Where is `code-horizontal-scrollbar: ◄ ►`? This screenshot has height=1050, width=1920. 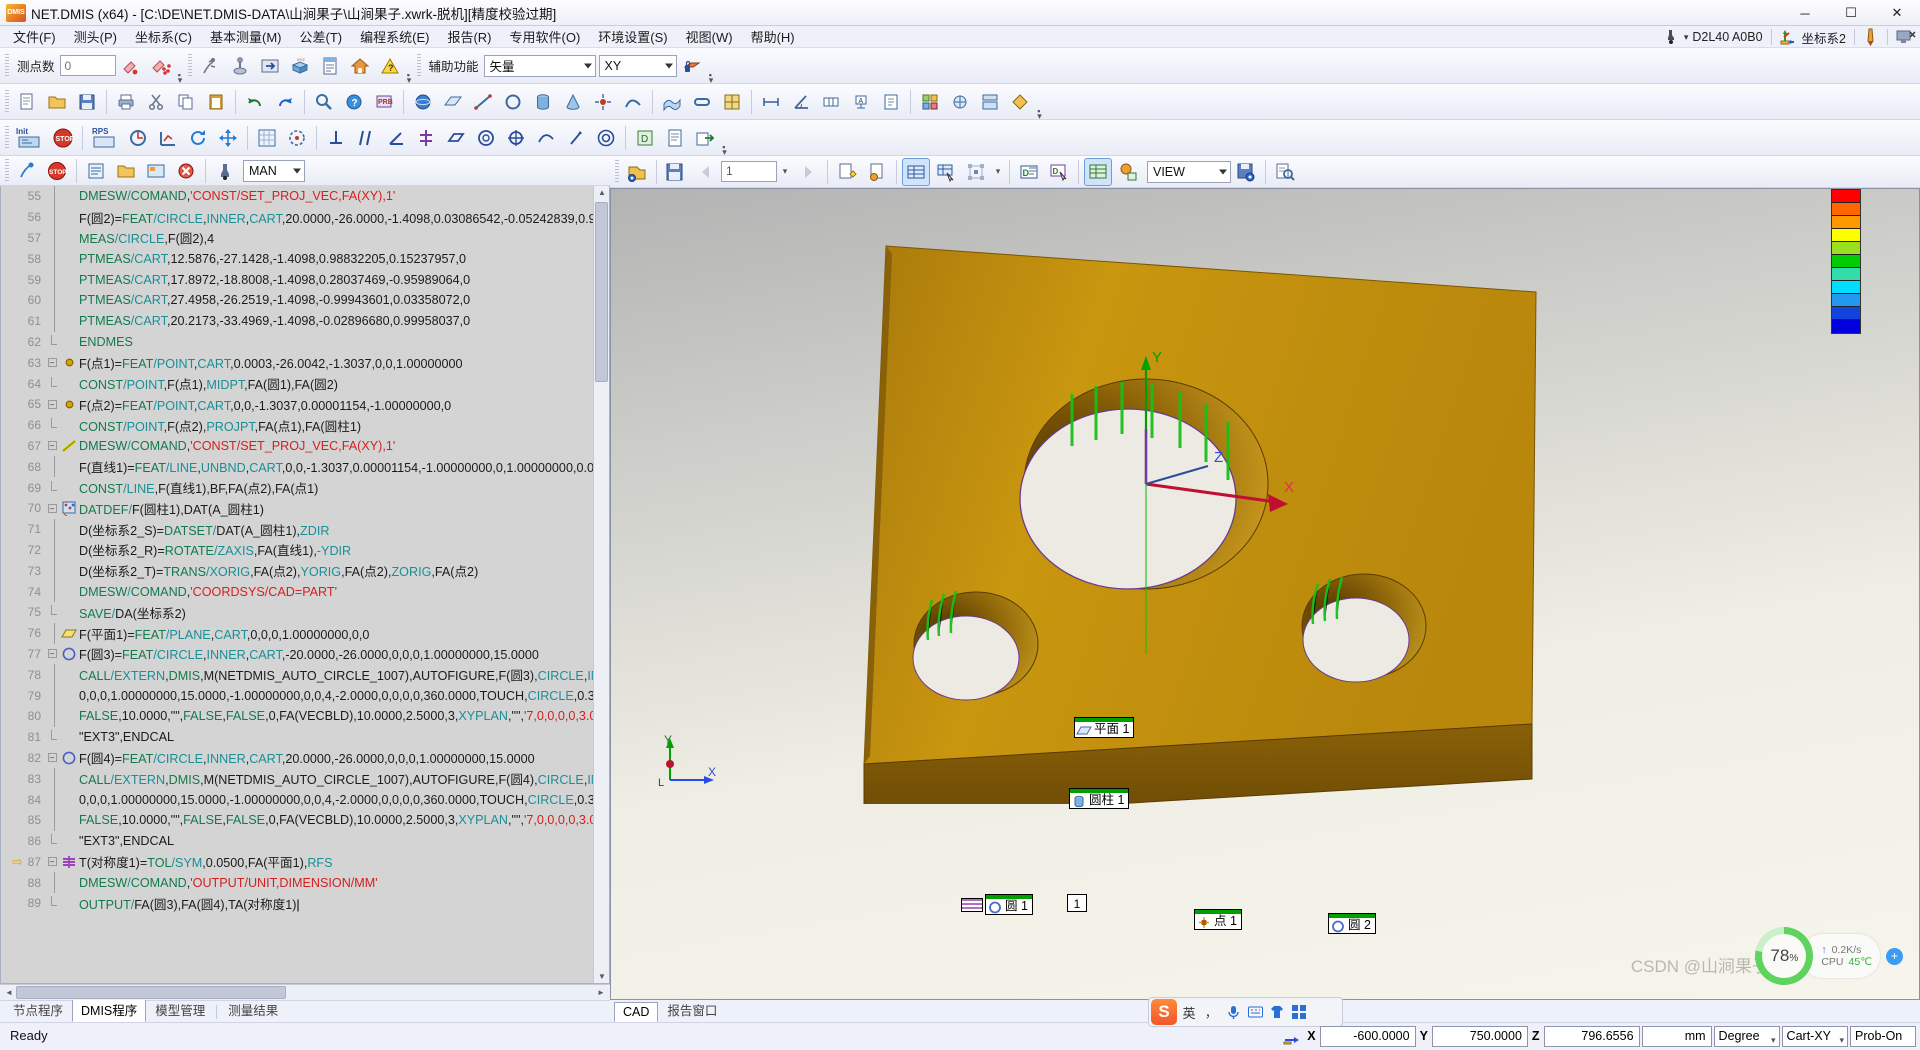 code-horizontal-scrollbar: ◄ ► is located at coordinates (305, 992).